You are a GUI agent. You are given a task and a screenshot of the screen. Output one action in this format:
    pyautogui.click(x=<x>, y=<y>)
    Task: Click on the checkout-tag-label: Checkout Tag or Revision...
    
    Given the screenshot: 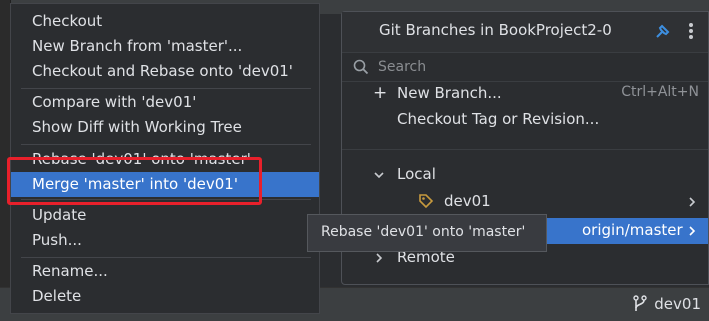 What is the action you would take?
    pyautogui.click(x=498, y=119)
    